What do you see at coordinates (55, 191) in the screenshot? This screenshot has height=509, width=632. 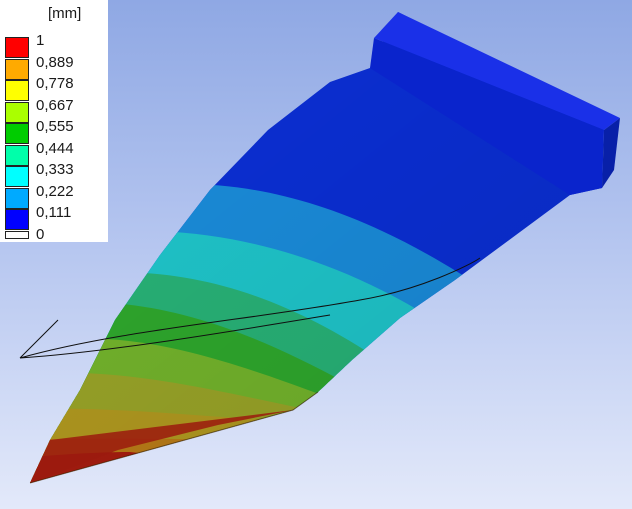 I see `legend-tick-label: 0,222` at bounding box center [55, 191].